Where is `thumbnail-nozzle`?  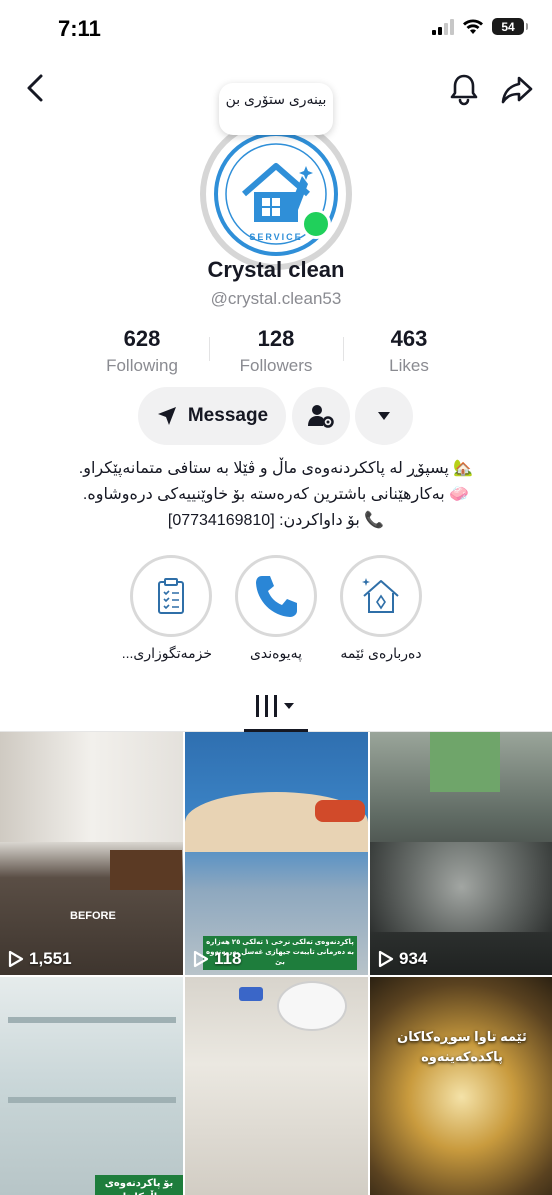
thumbnail-nozzle is located at coordinates (340, 811).